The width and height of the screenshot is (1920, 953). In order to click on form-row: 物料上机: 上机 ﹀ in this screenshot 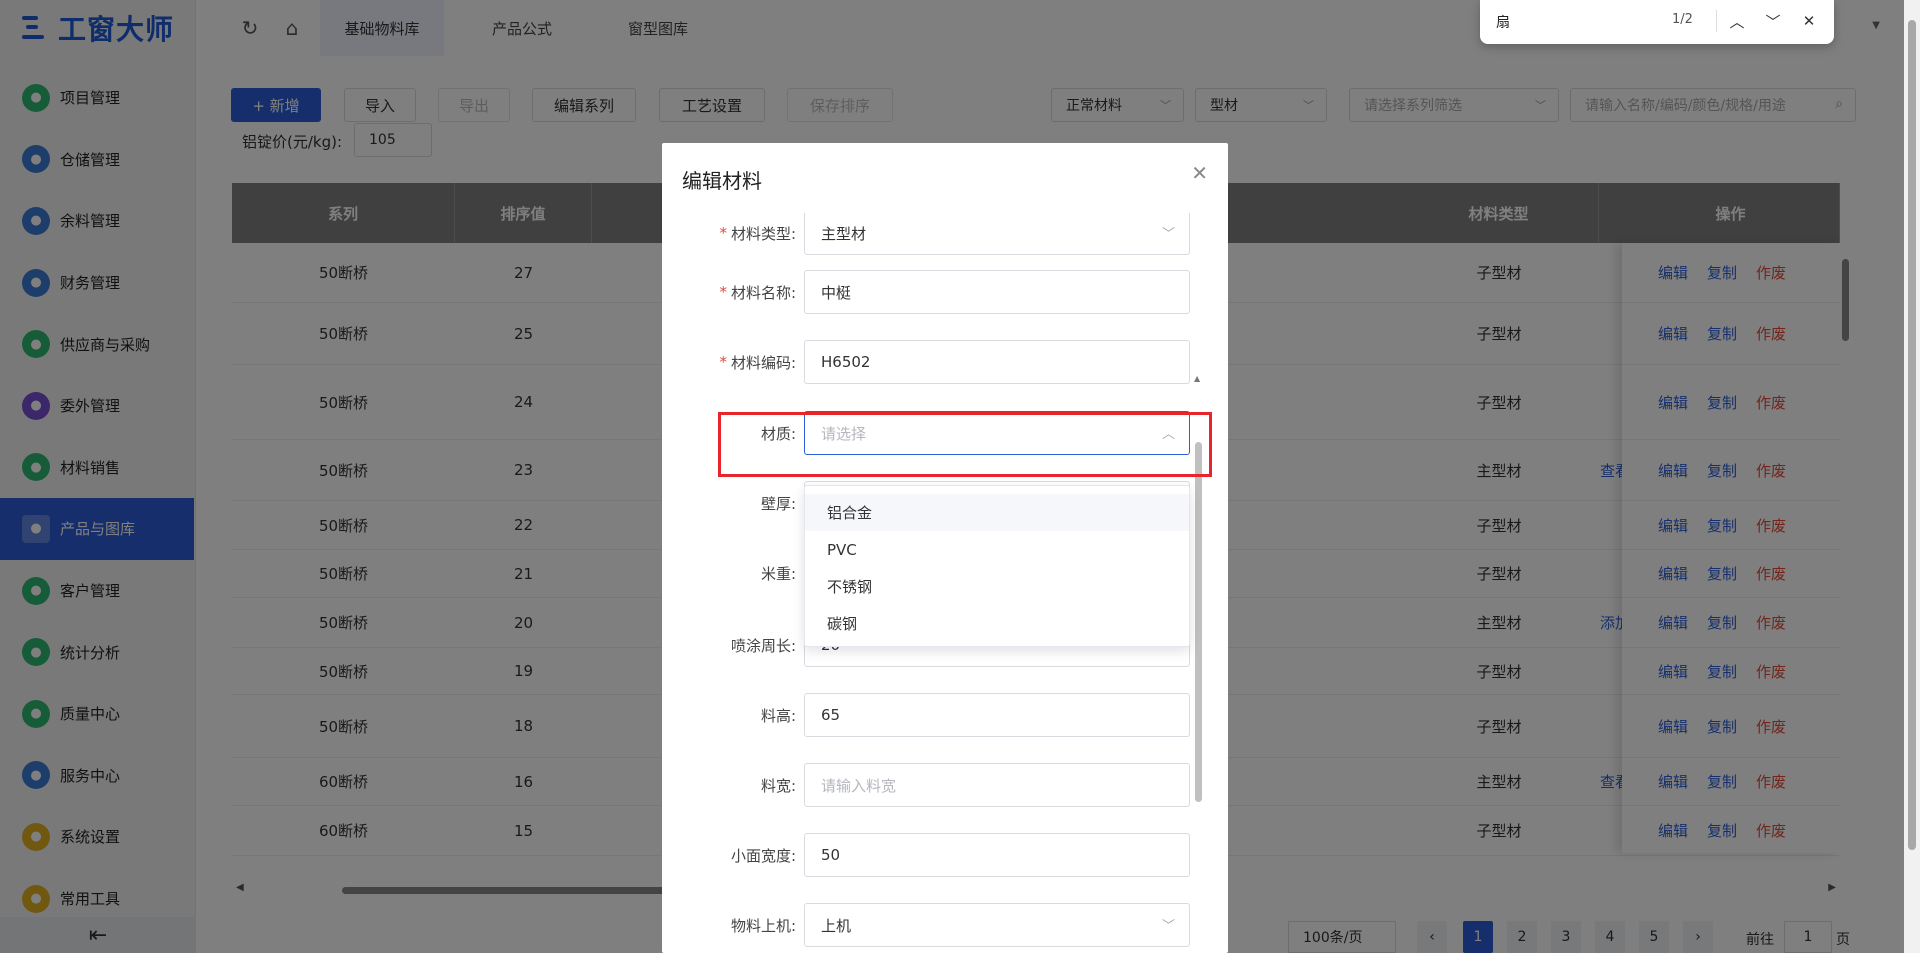, I will do `click(945, 925)`.